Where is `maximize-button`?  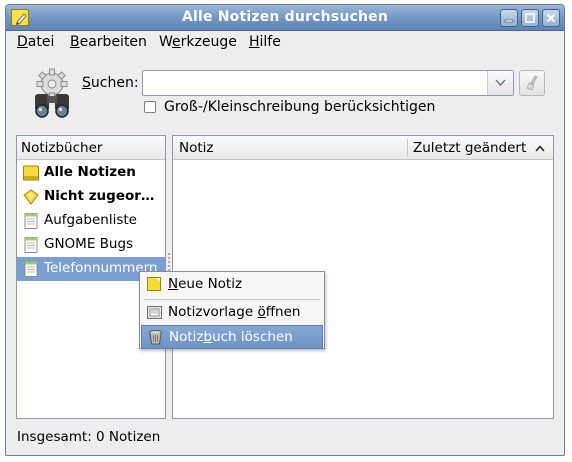
maximize-button is located at coordinates (530, 18).